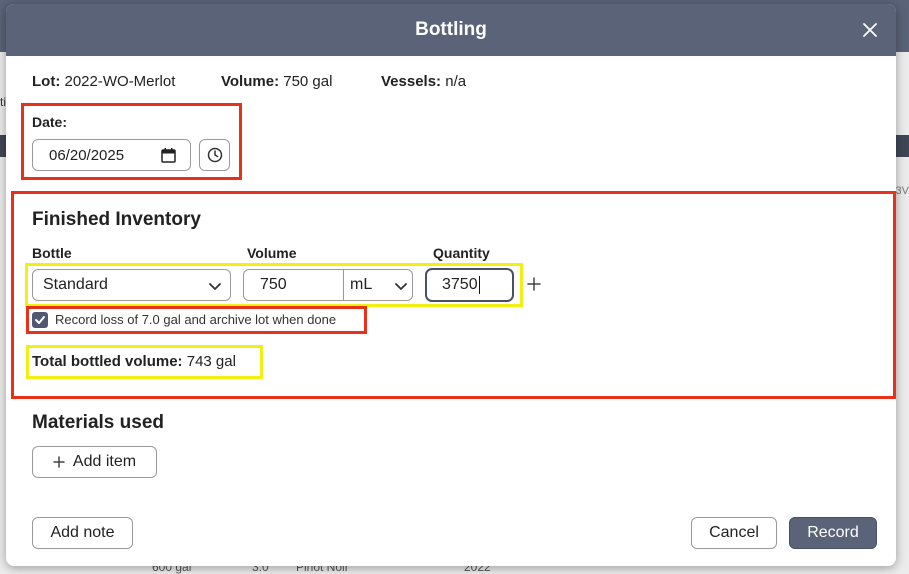 This screenshot has width=909, height=574. What do you see at coordinates (168, 155) in the screenshot?
I see `calendar-icon` at bounding box center [168, 155].